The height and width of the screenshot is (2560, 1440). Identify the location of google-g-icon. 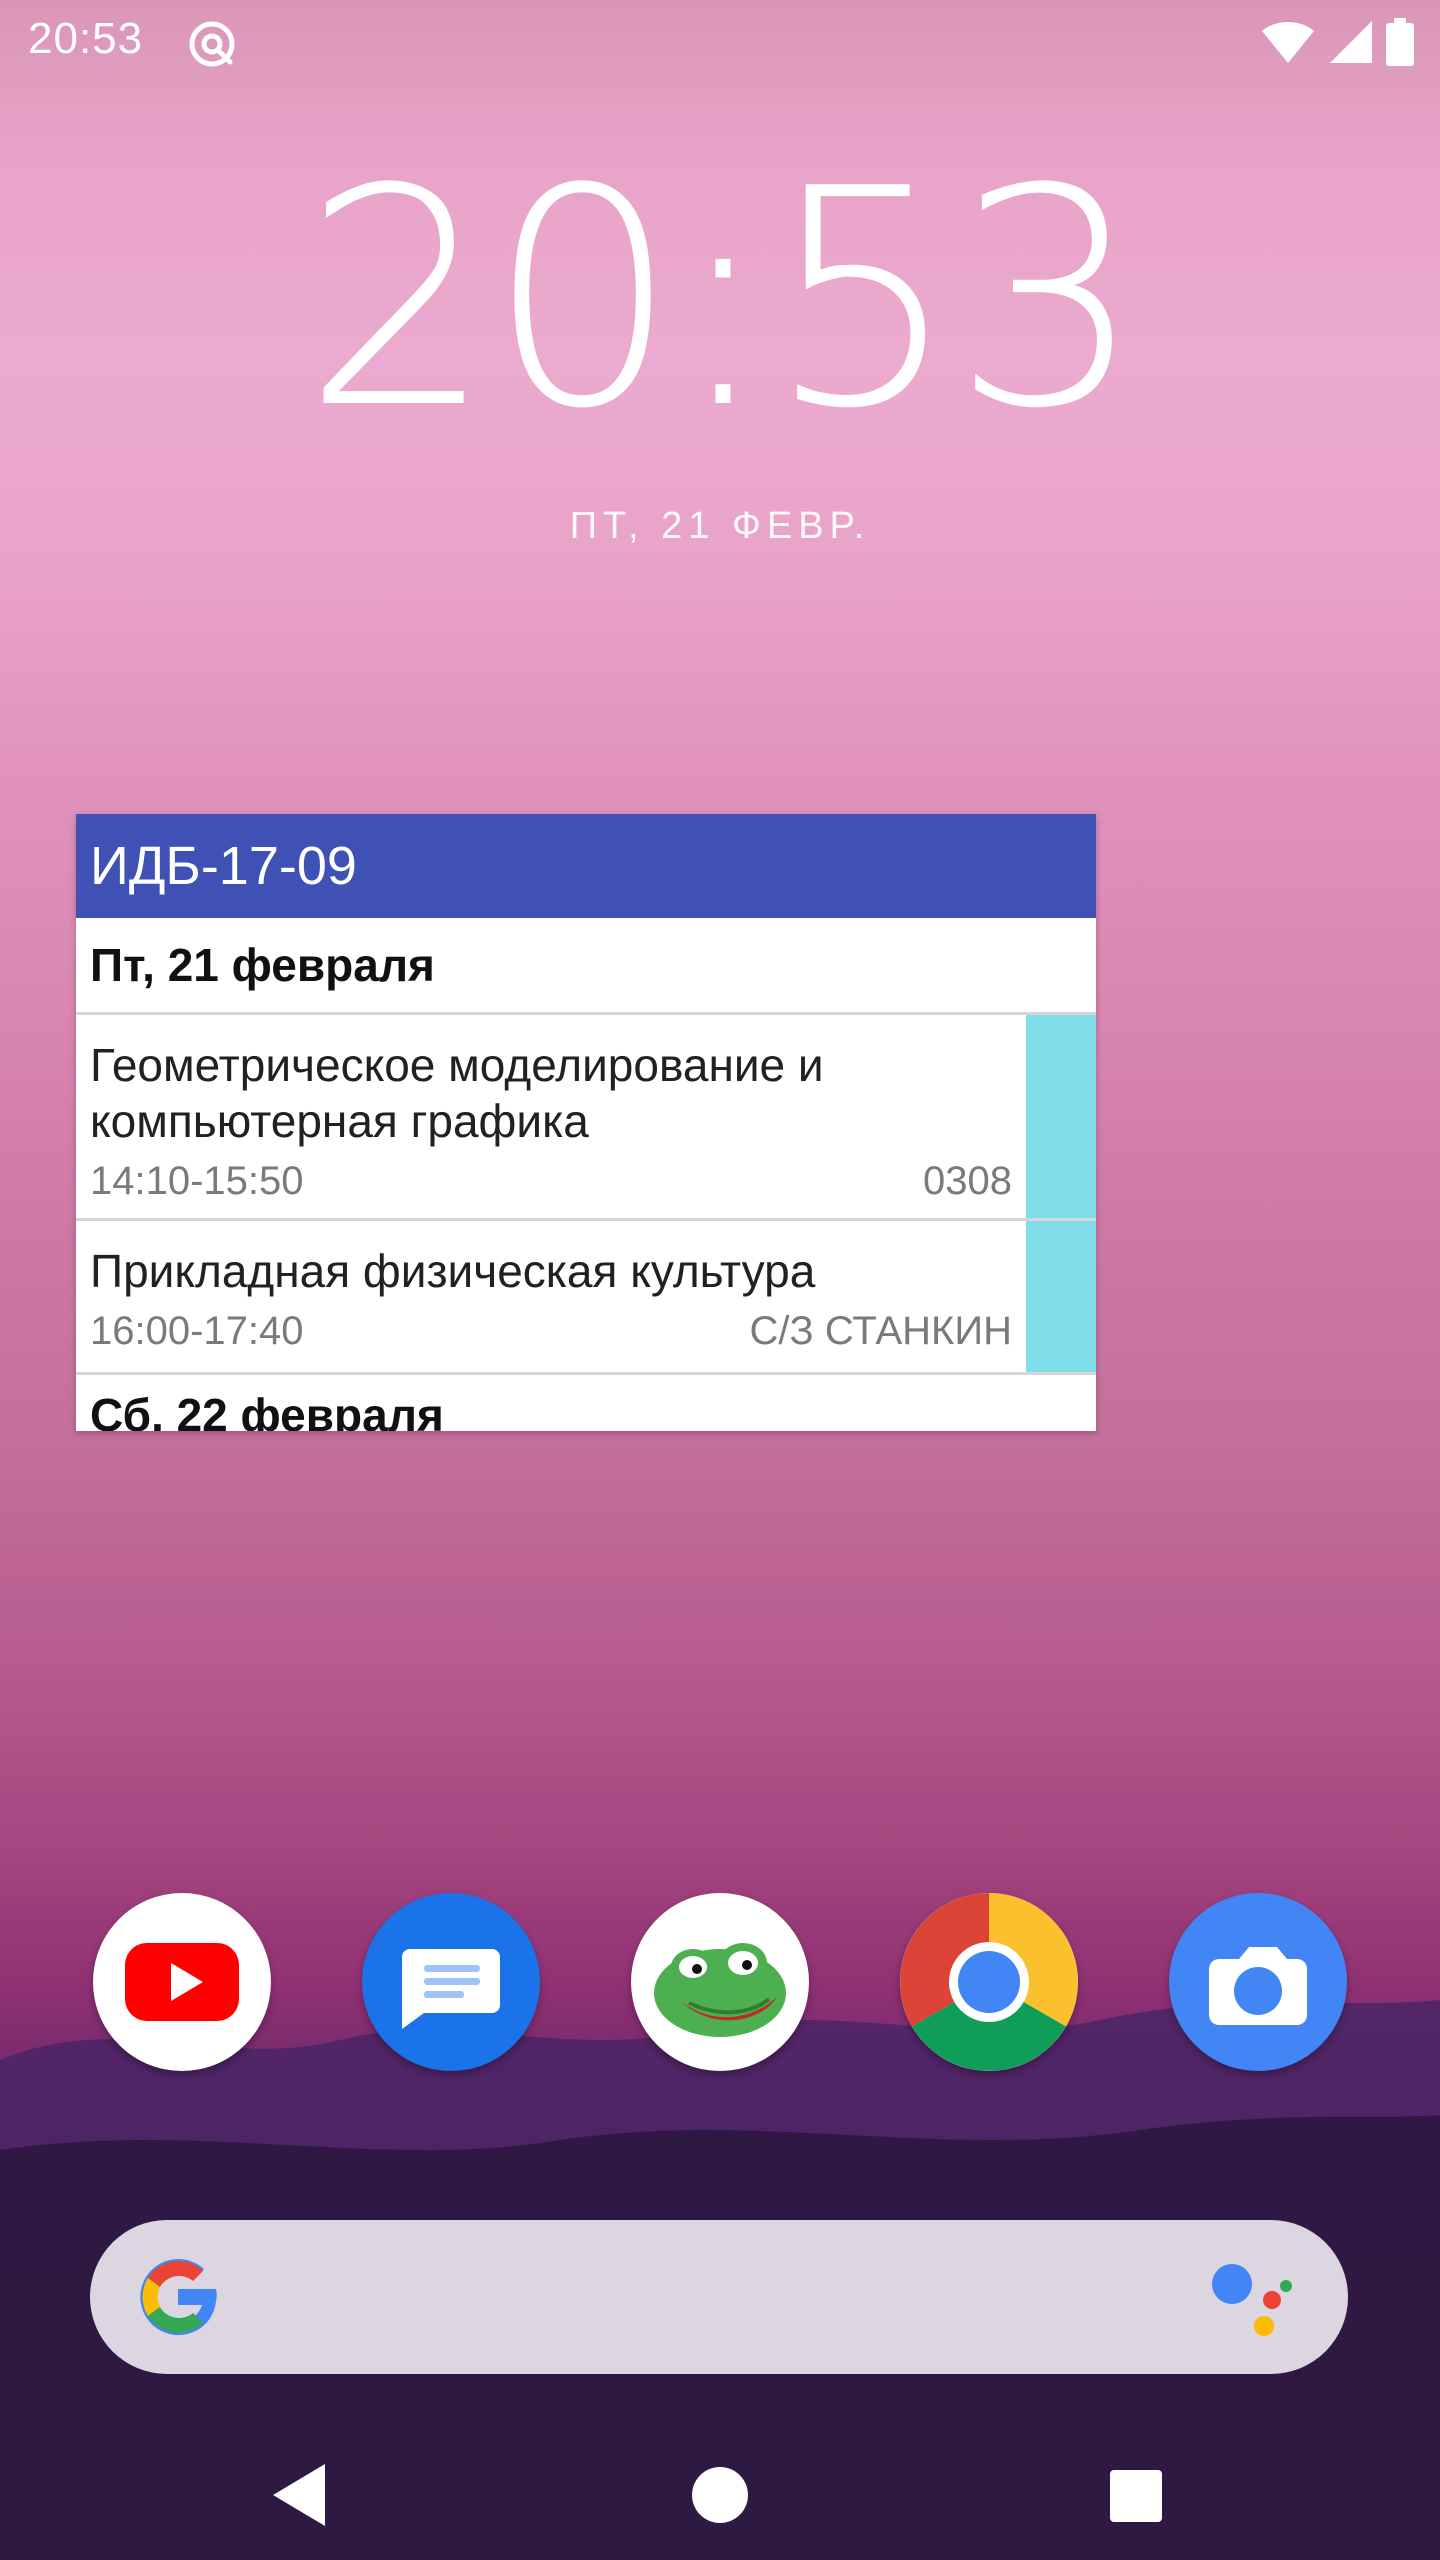
(178, 2297).